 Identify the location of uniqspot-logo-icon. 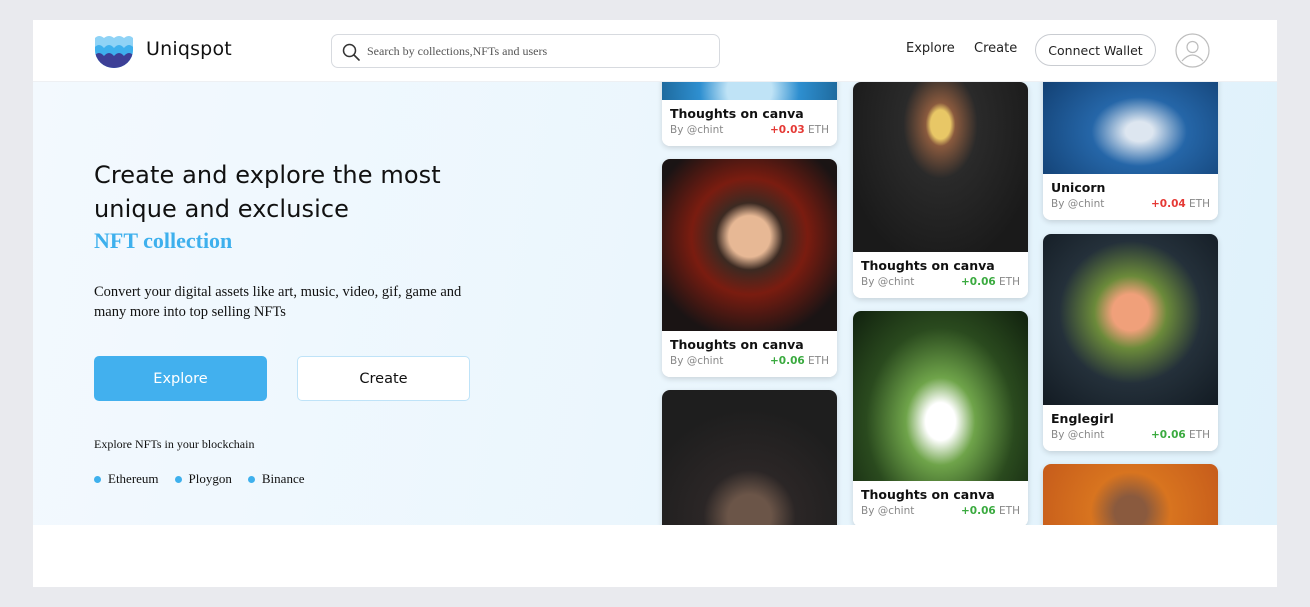
(114, 51).